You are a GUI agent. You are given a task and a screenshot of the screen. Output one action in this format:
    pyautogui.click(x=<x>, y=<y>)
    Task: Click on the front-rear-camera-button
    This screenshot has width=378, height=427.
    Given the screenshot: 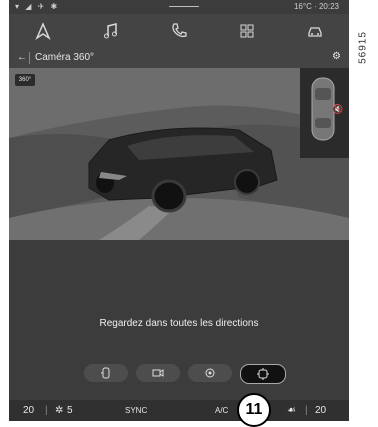 What is the action you would take?
    pyautogui.click(x=106, y=373)
    